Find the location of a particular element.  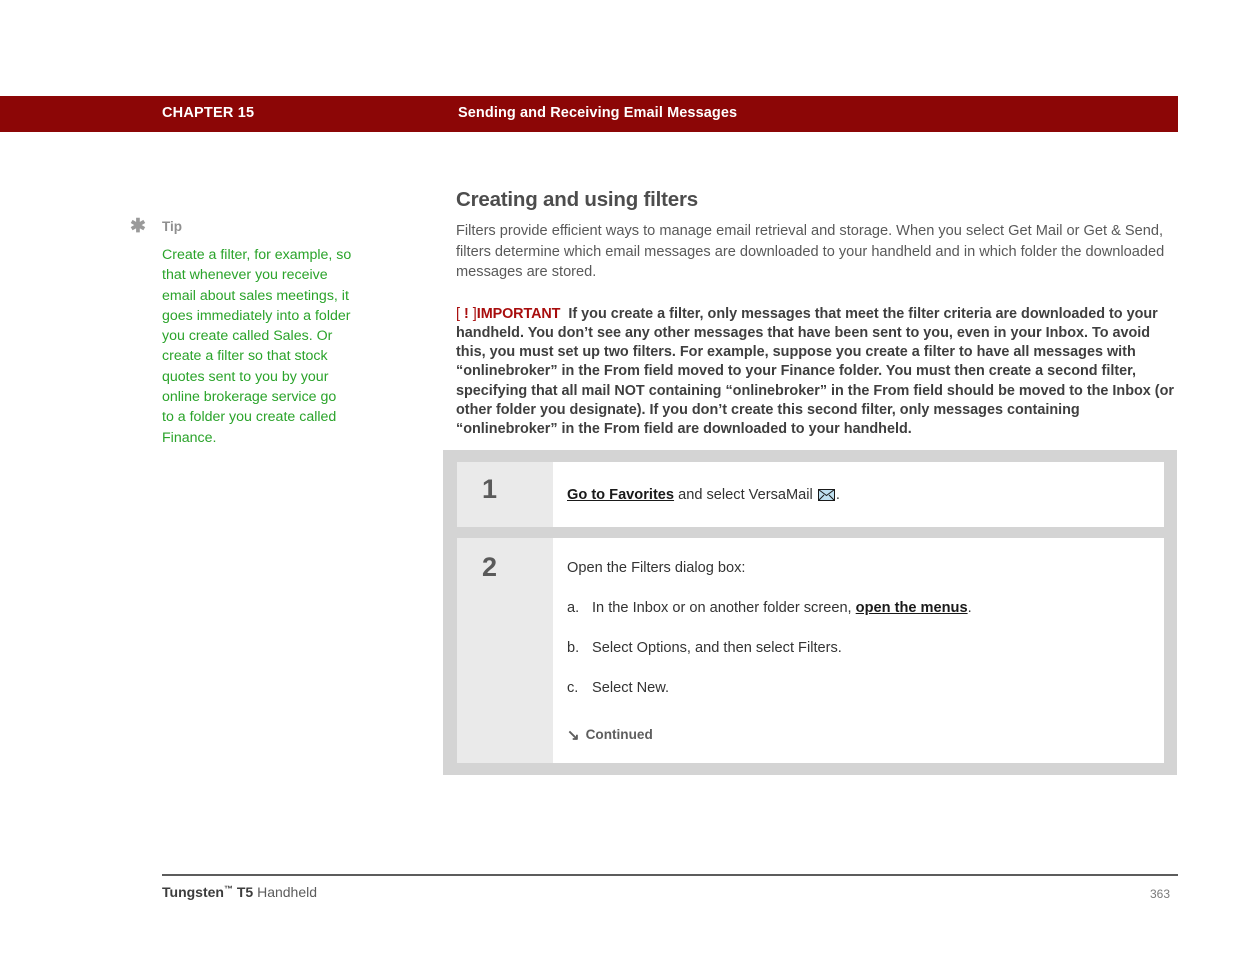

important-marker: [ ! ]IMPORTANT is located at coordinates (508, 314).